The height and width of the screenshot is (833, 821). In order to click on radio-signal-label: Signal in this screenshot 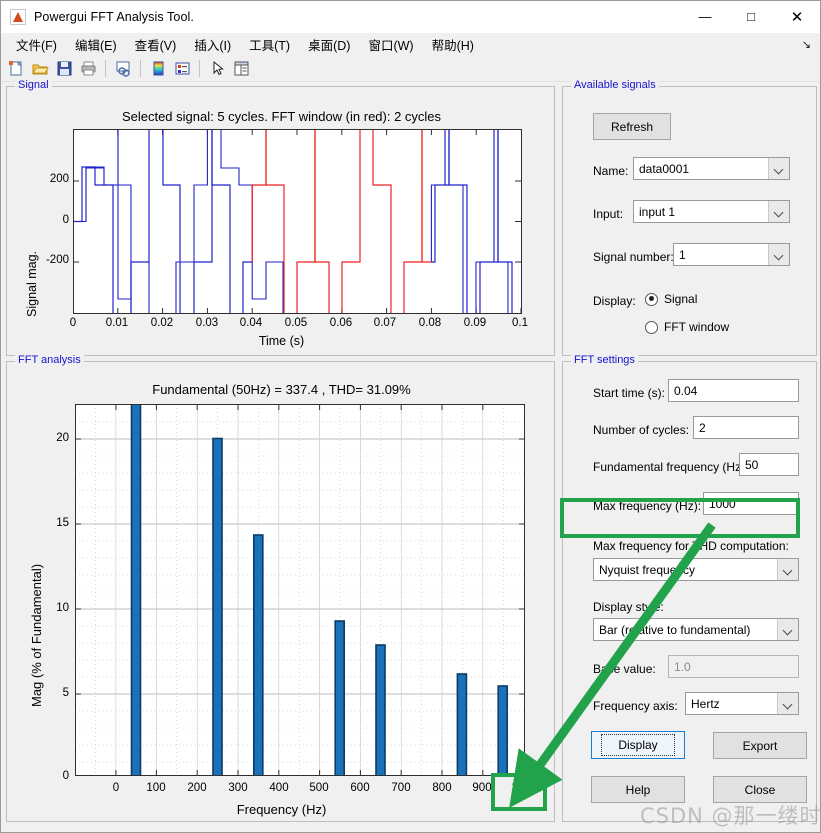, I will do `click(681, 299)`.